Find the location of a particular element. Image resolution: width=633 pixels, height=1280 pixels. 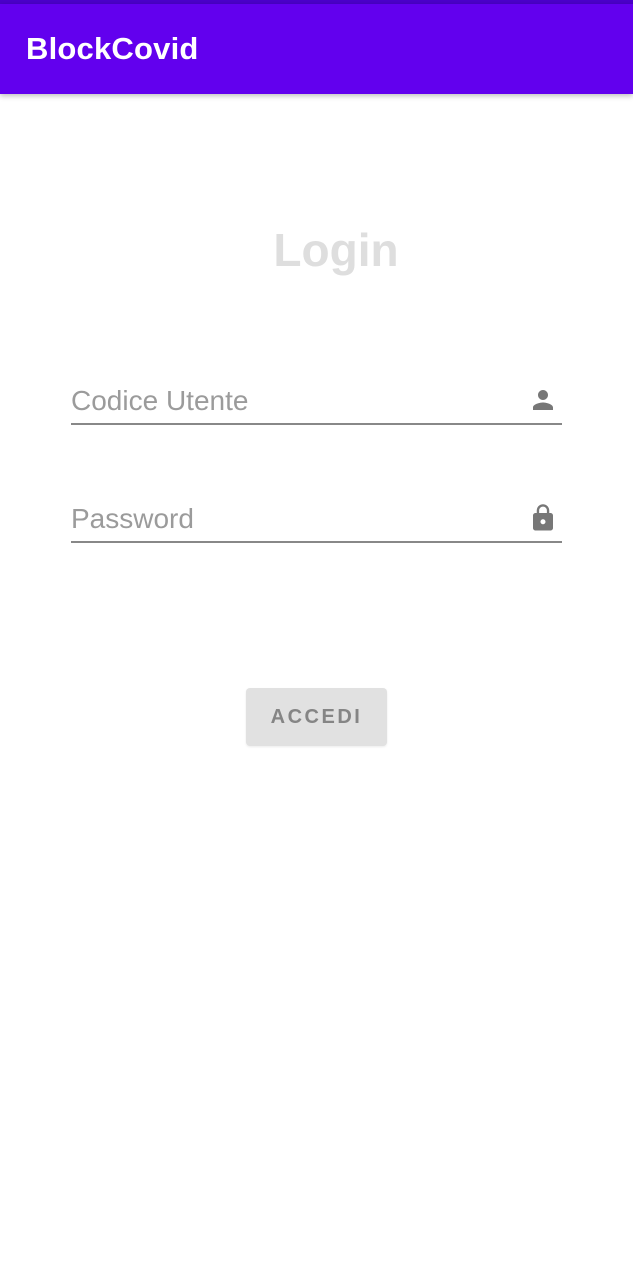

lock-icon is located at coordinates (543, 517).